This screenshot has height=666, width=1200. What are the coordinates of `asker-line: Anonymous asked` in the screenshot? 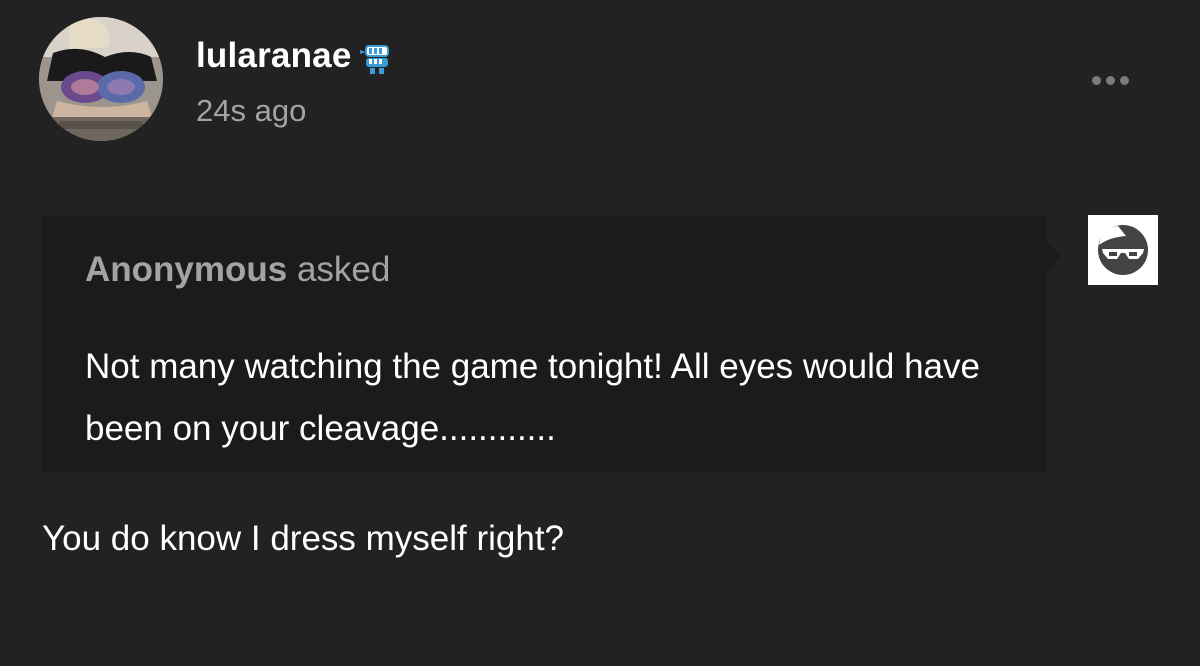 It's located at (237, 270).